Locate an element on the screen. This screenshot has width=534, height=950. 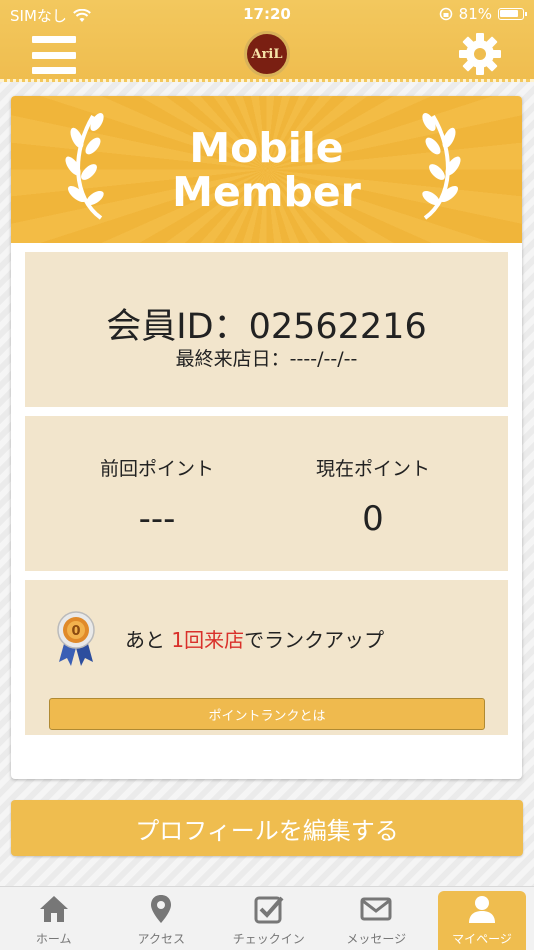
point-rank-info-button: ポイントランクとは is located at coordinates (267, 714).